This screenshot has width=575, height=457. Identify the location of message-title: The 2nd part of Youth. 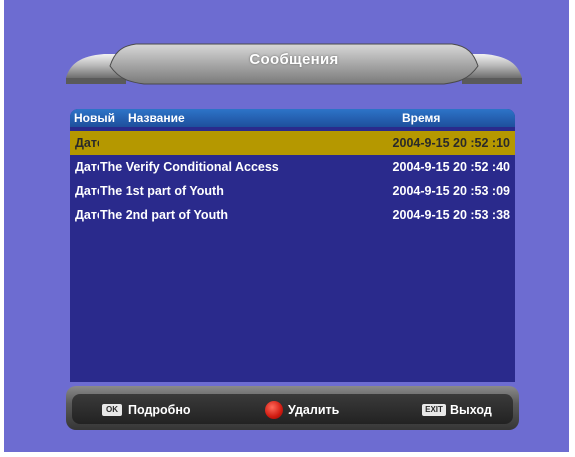
(164, 215).